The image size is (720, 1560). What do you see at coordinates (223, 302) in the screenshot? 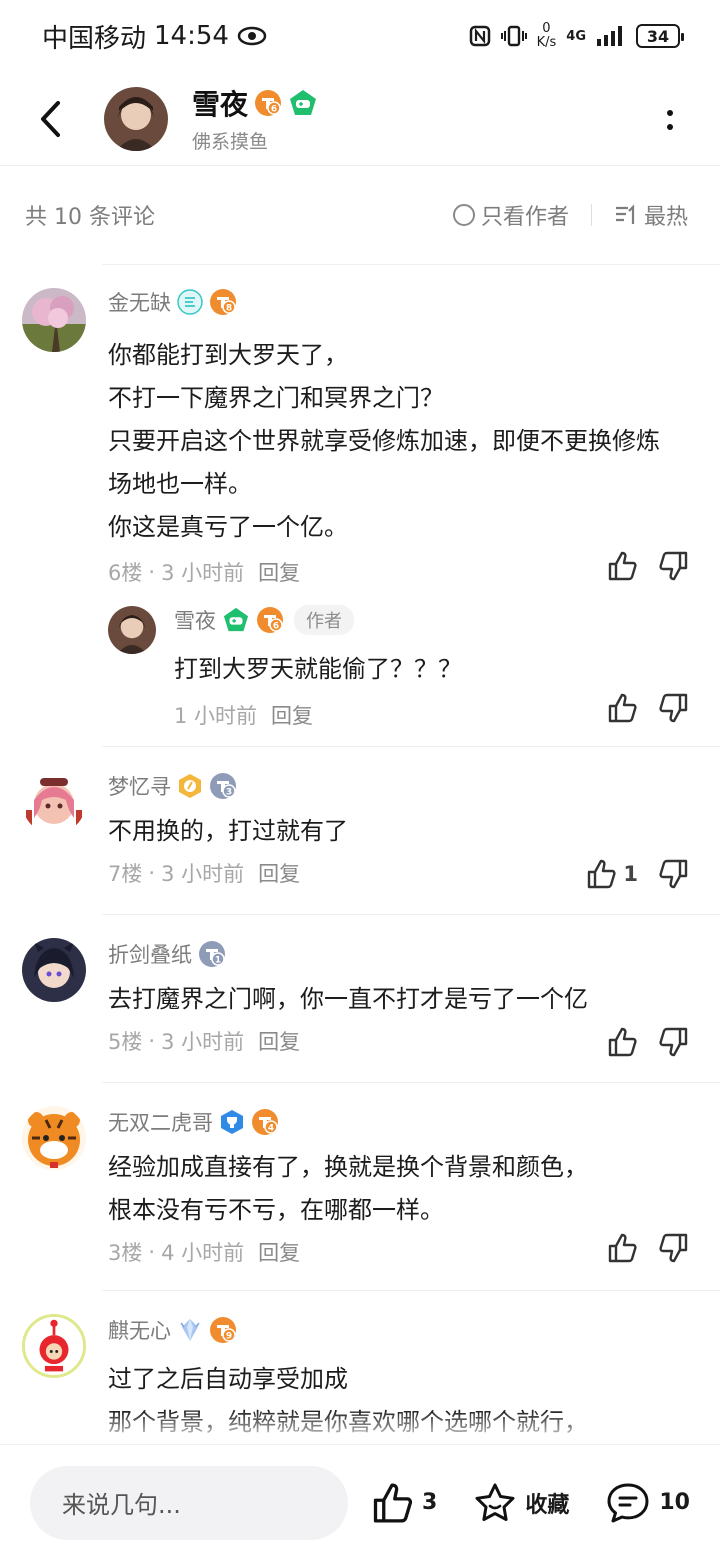
I see `level-badge: 8` at bounding box center [223, 302].